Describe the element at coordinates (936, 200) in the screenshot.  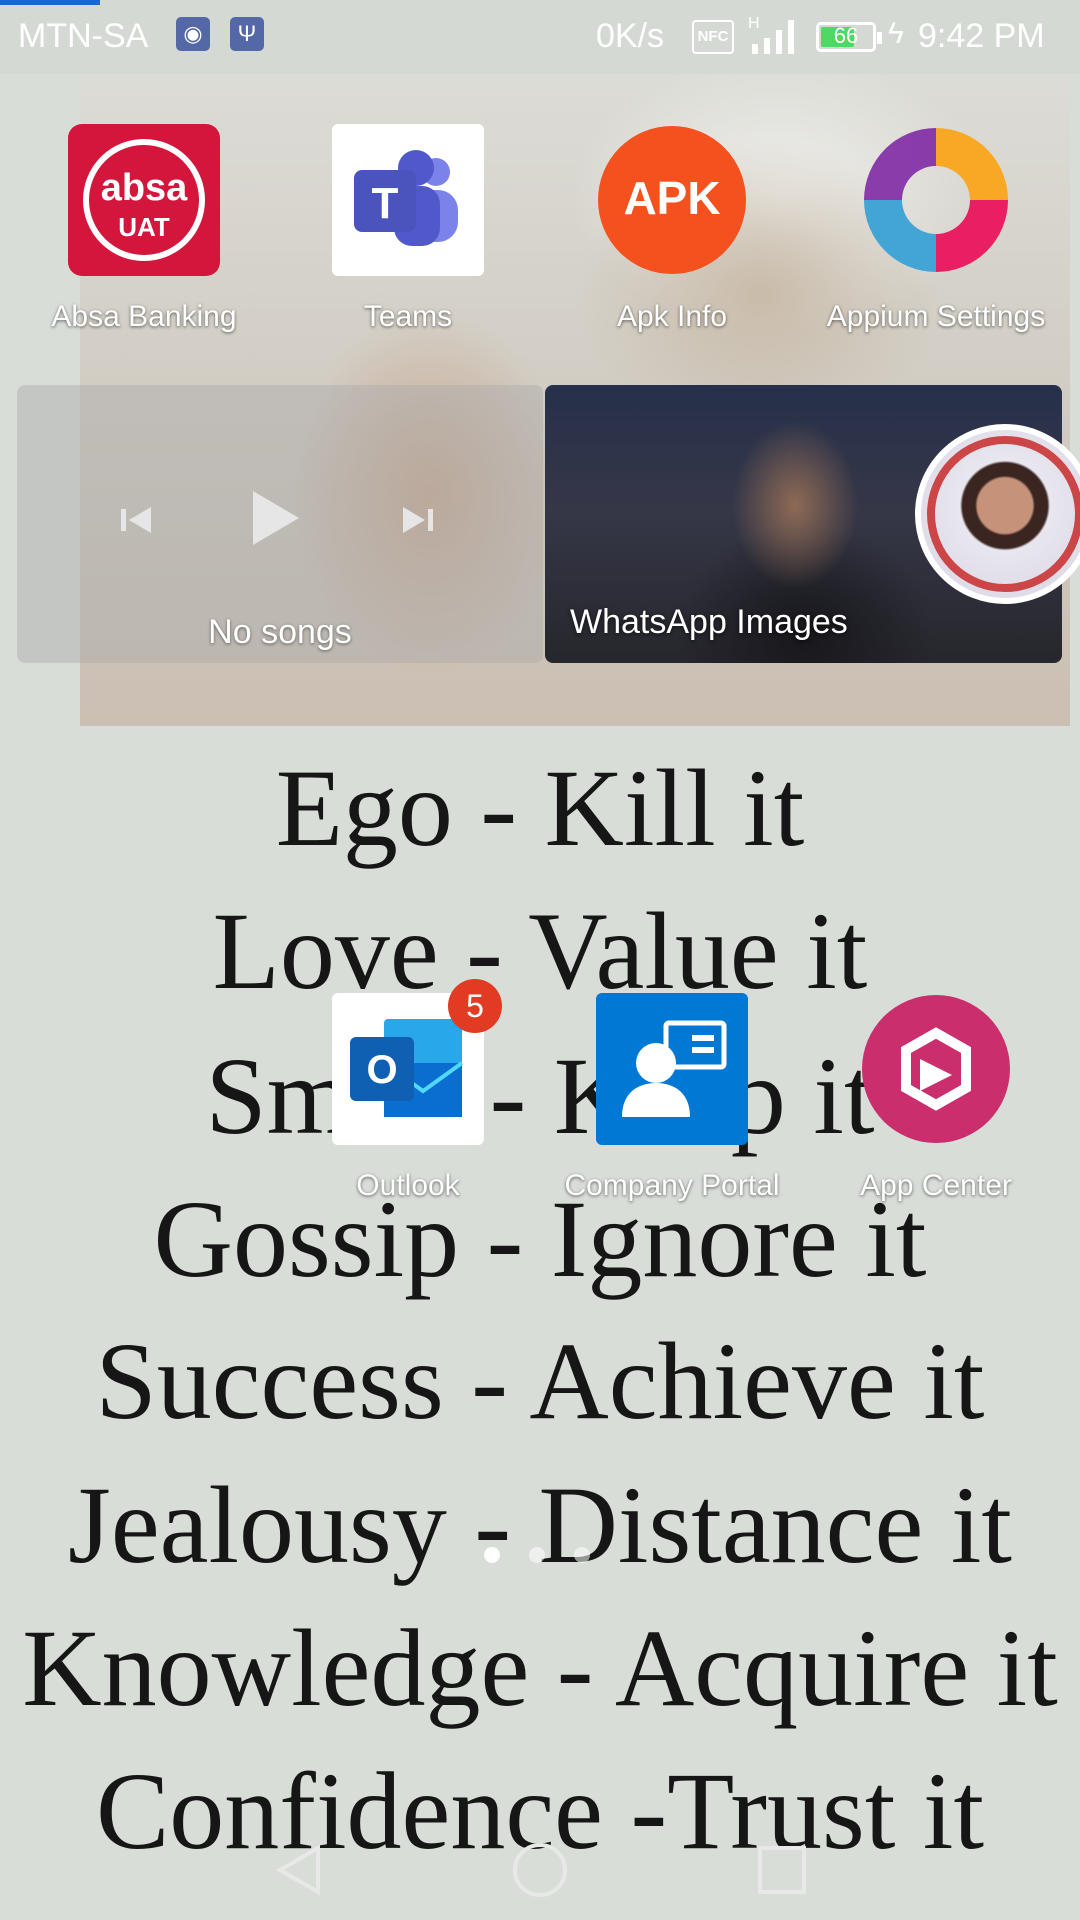
I see `appium-settings-icon` at that location.